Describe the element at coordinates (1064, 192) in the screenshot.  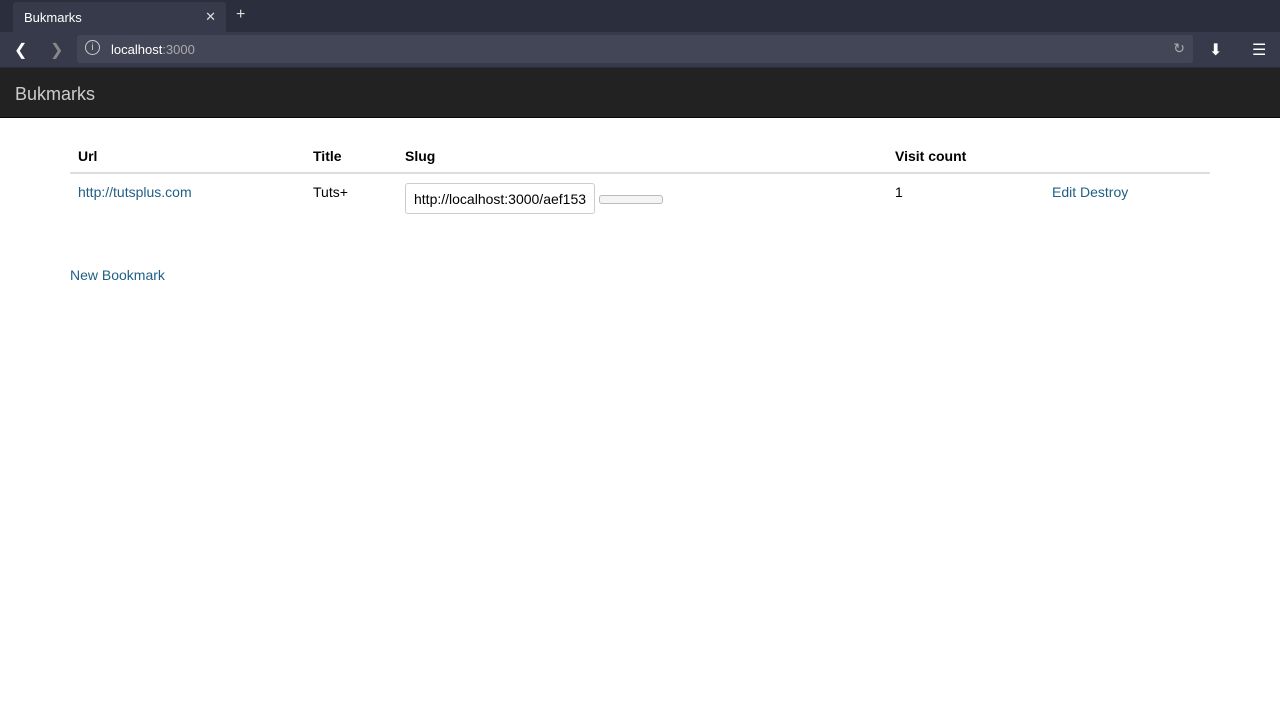
I see `edit-link: Edit` at that location.